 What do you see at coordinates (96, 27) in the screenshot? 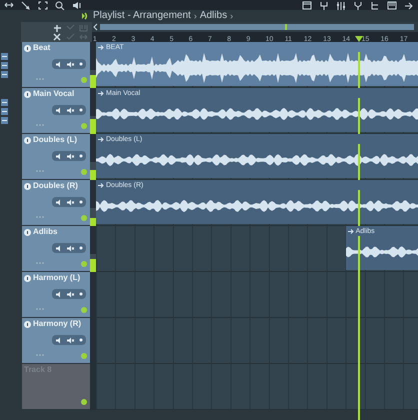
I see `scroll-left-icon` at bounding box center [96, 27].